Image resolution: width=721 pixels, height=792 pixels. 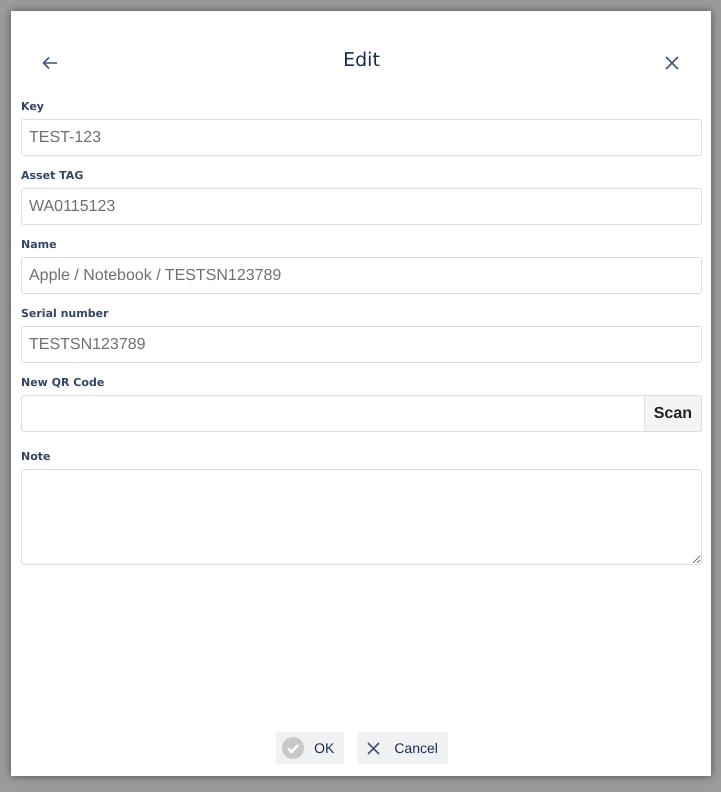 What do you see at coordinates (402, 748) in the screenshot?
I see `dialog-button: Cancel` at bounding box center [402, 748].